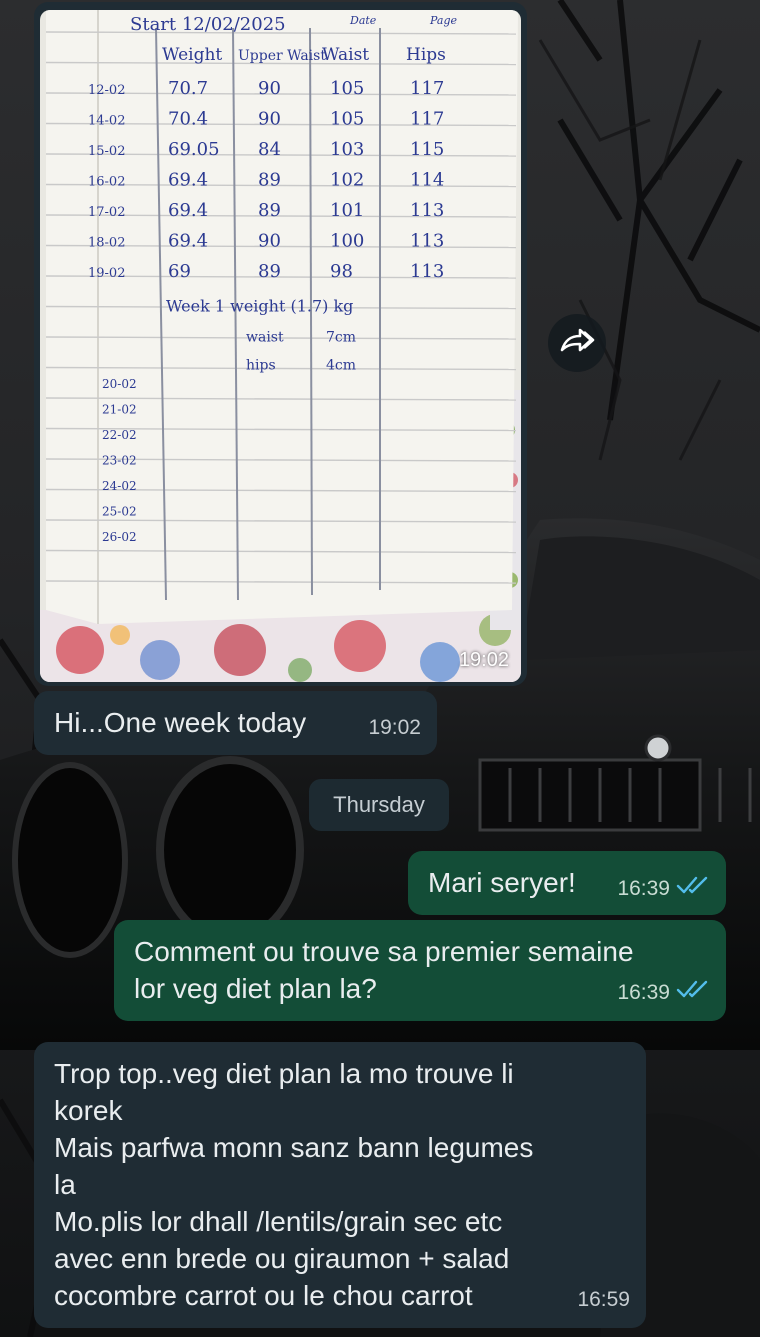 The height and width of the screenshot is (1337, 760). What do you see at coordinates (341, 366) in the screenshot?
I see `summary-value: 4cm` at bounding box center [341, 366].